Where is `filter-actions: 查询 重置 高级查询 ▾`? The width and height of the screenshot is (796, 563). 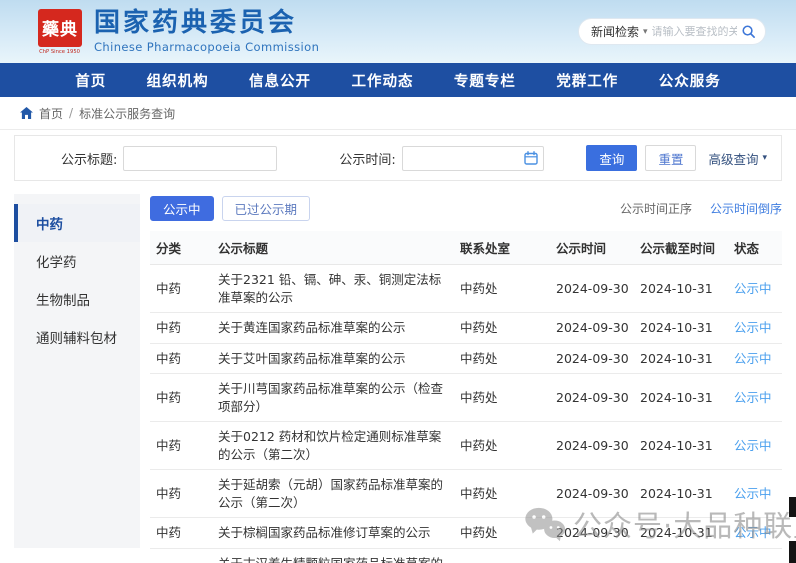
filter-actions: 查询 重置 高级查询 ▾ is located at coordinates (676, 158).